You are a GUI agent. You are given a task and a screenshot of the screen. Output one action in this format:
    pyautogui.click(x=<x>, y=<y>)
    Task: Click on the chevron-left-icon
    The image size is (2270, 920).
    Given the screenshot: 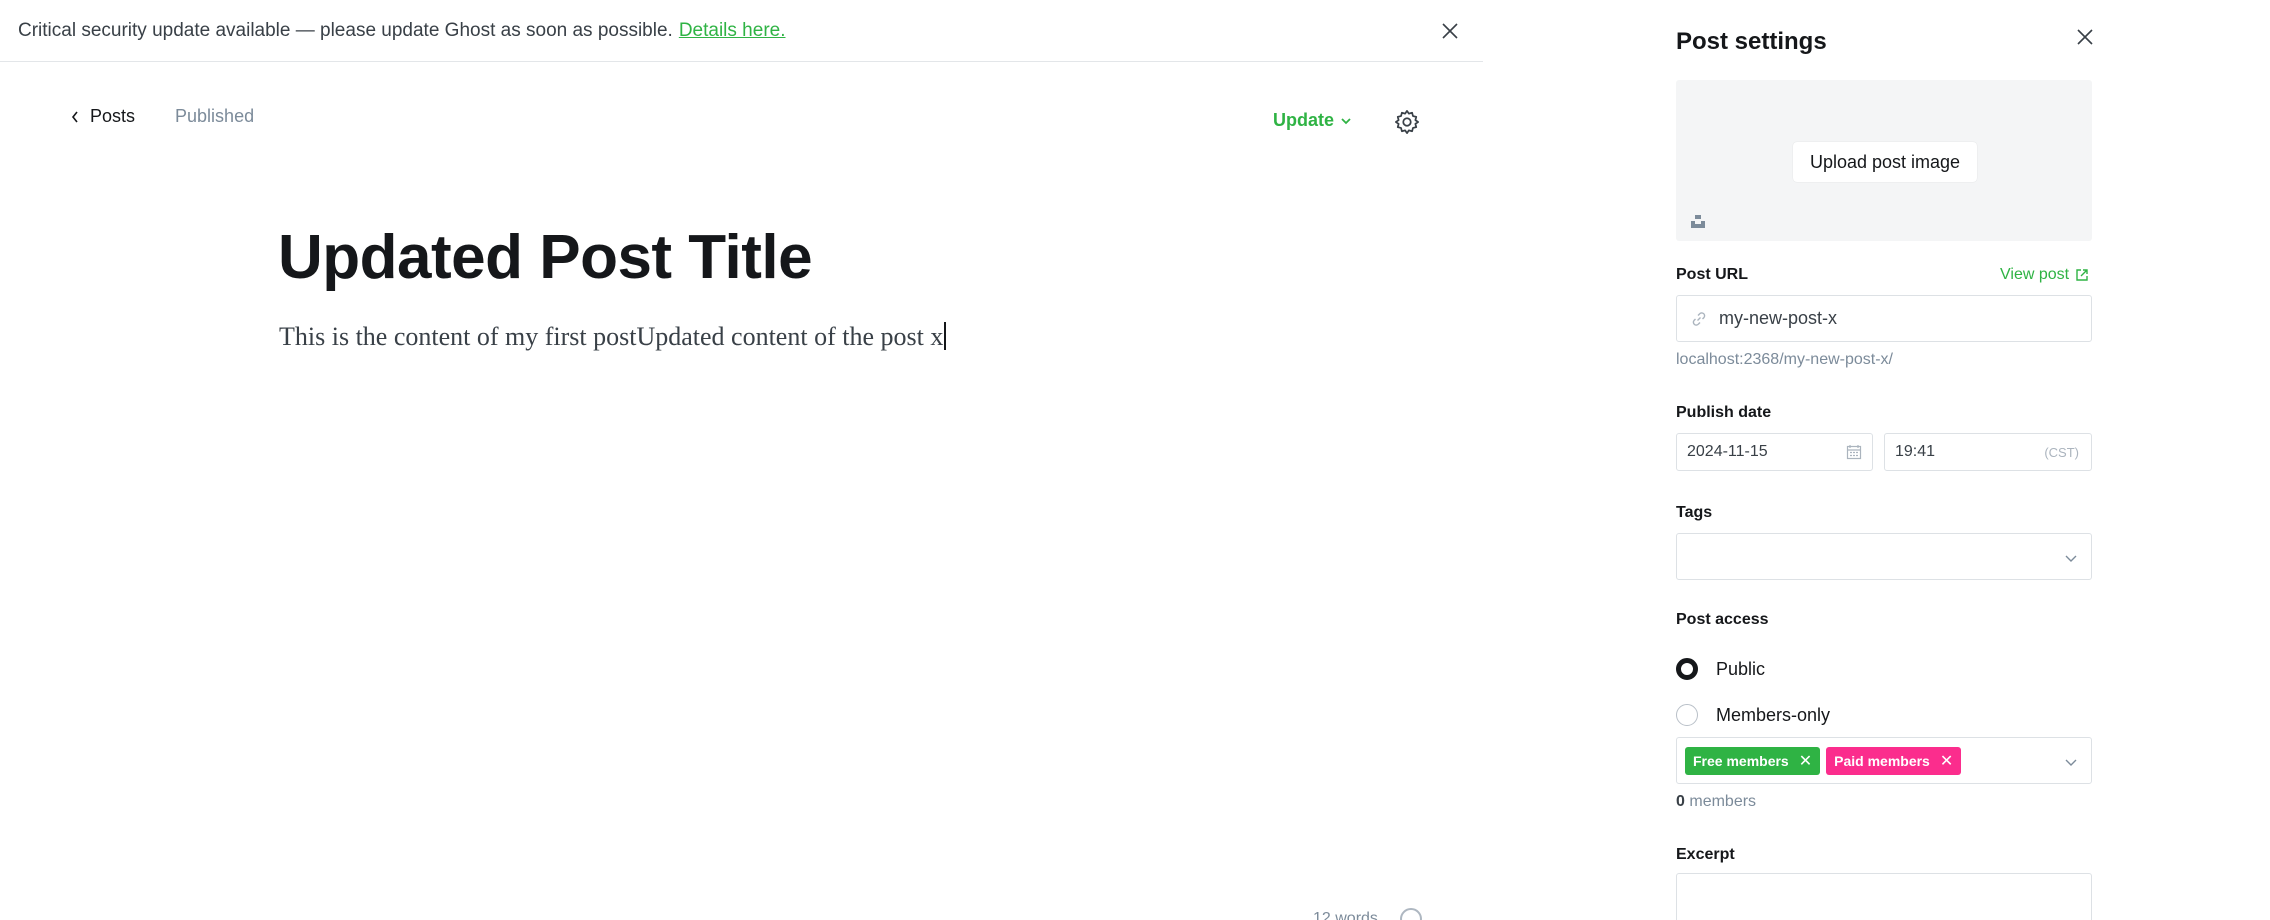 What is the action you would take?
    pyautogui.click(x=74, y=116)
    